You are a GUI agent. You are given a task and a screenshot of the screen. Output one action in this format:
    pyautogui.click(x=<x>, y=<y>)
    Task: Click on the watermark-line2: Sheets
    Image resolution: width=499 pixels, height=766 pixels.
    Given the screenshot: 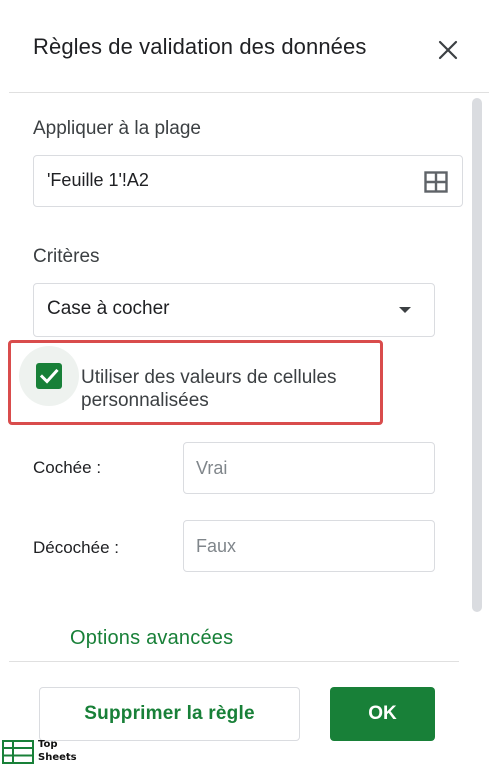 What is the action you would take?
    pyautogui.click(x=57, y=757)
    